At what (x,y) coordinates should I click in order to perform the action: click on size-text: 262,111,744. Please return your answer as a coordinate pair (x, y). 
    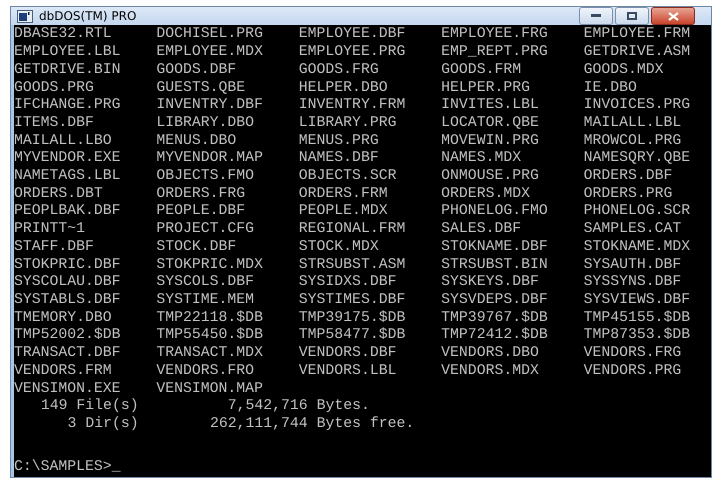
    Looking at the image, I should click on (259, 425).